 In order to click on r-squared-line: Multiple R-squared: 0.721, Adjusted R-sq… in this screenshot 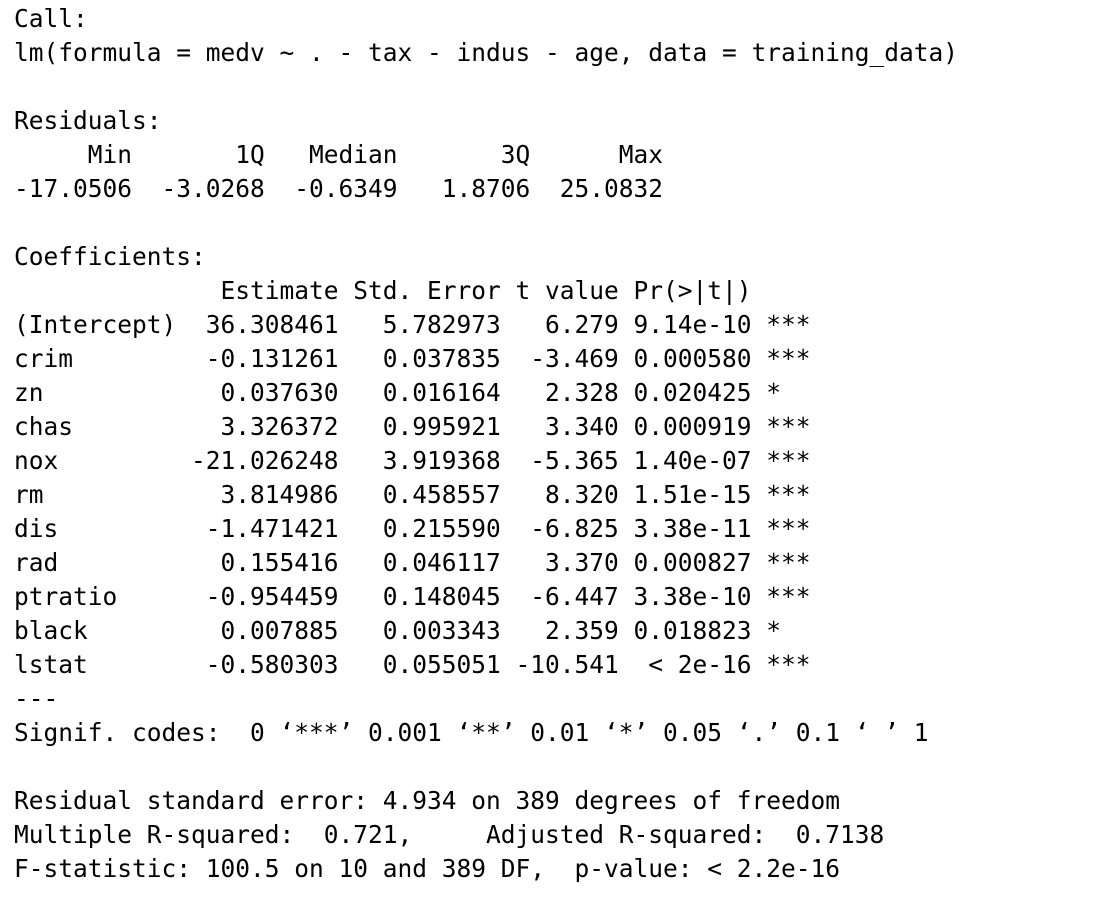, I will do `click(457, 834)`.